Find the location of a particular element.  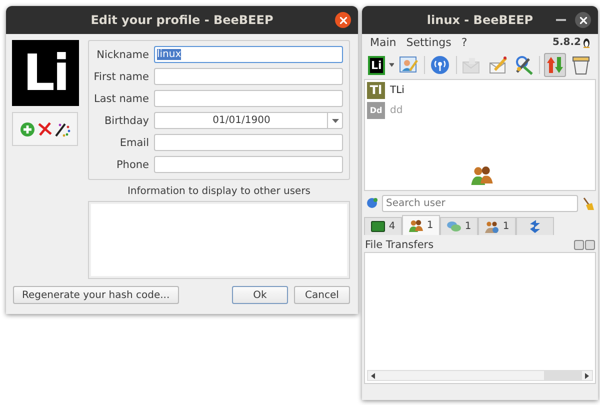

delete-icon is located at coordinates (45, 129).